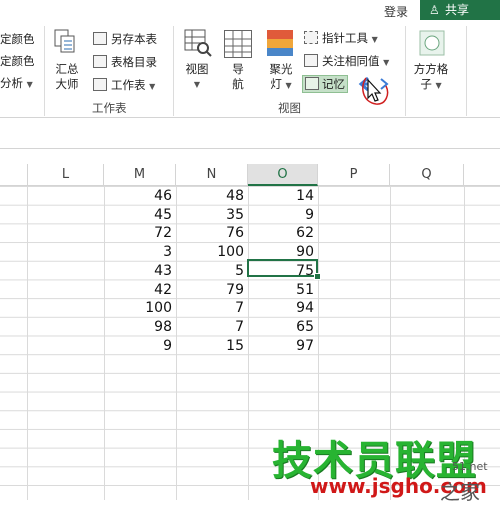 This screenshot has height=505, width=500. What do you see at coordinates (281, 69) in the screenshot?
I see `spotlight-label-1: 聚光` at bounding box center [281, 69].